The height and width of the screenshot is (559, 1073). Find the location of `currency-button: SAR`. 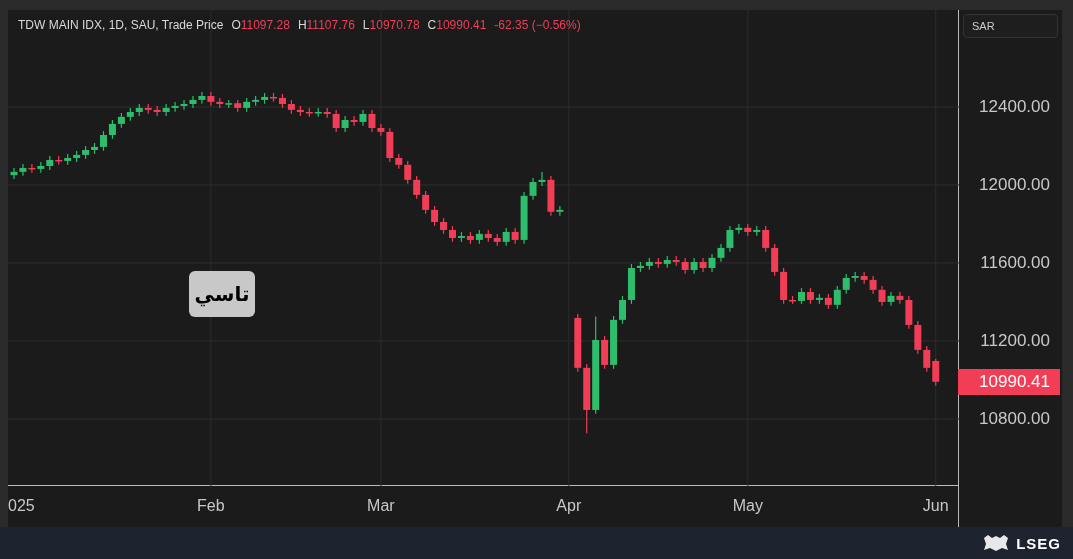

currency-button: SAR is located at coordinates (1010, 26).